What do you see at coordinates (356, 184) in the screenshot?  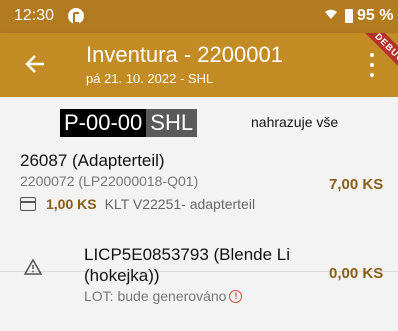 I see `item-quantity: 7,00 KS` at bounding box center [356, 184].